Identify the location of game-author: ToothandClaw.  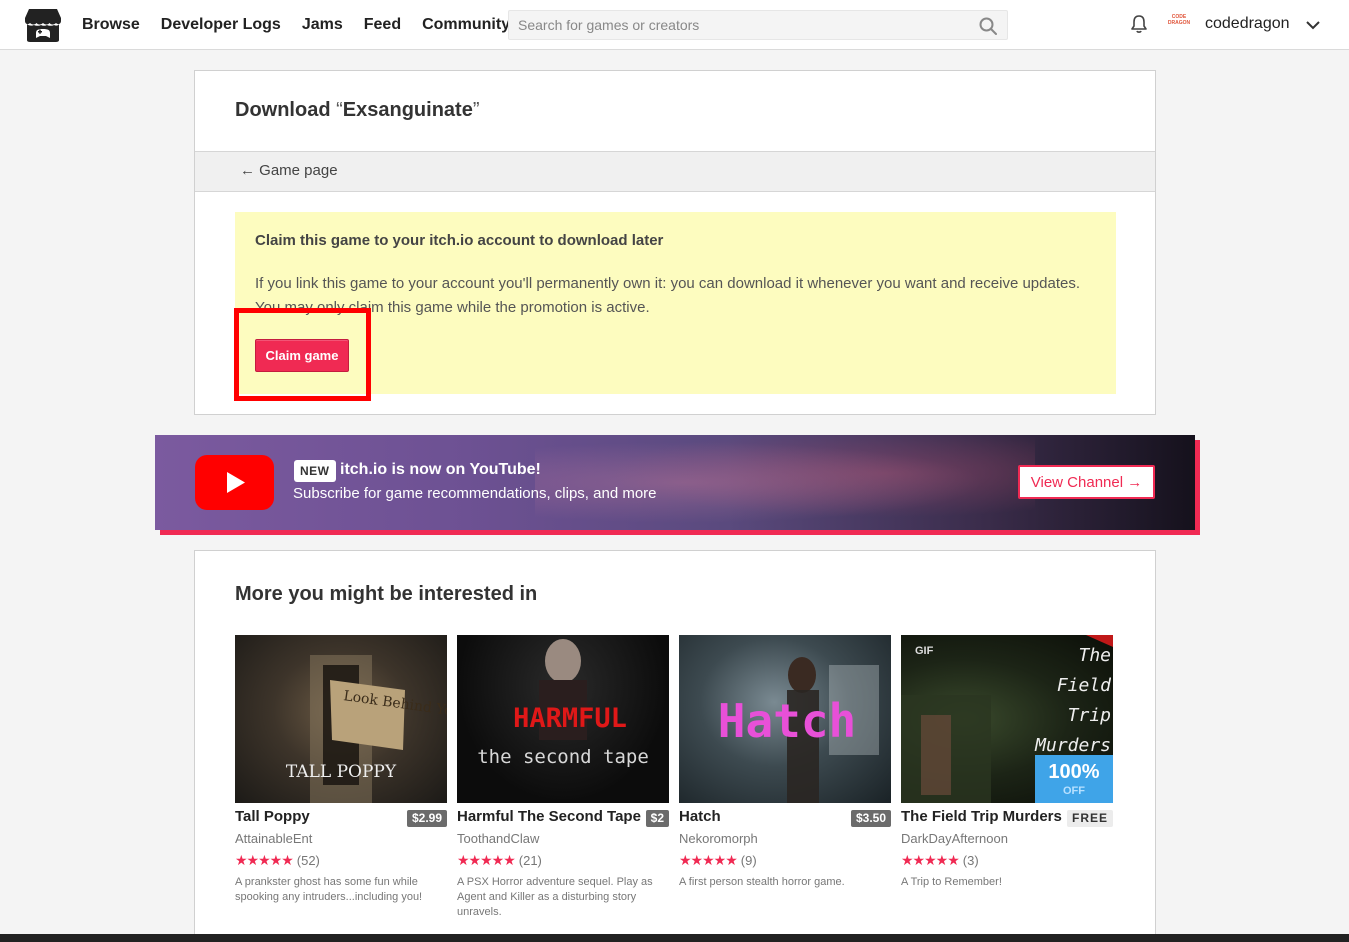
(498, 838).